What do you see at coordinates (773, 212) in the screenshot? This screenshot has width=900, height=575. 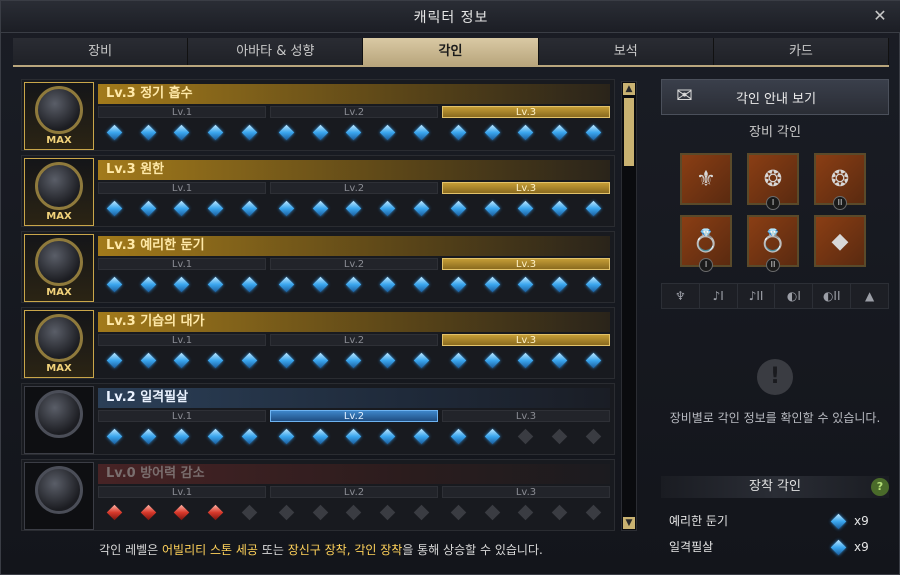 I see `equipment-slots: ⚜ ❂ I ❂ II 💍 I 💍 II ◆` at bounding box center [773, 212].